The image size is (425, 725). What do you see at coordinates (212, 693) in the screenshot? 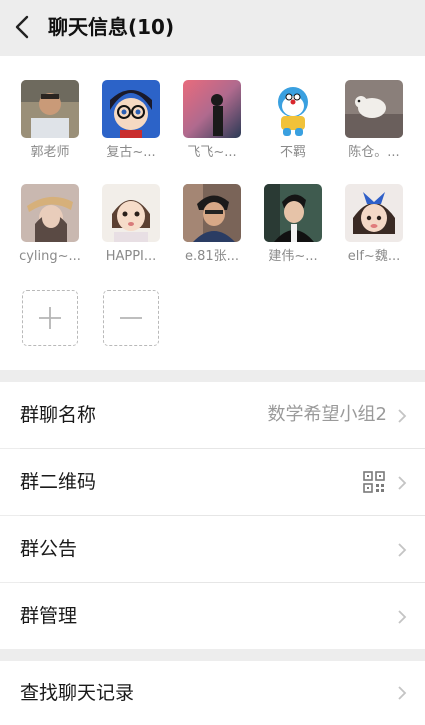
I see `search-history-row: 查找聊天记录` at bounding box center [212, 693].